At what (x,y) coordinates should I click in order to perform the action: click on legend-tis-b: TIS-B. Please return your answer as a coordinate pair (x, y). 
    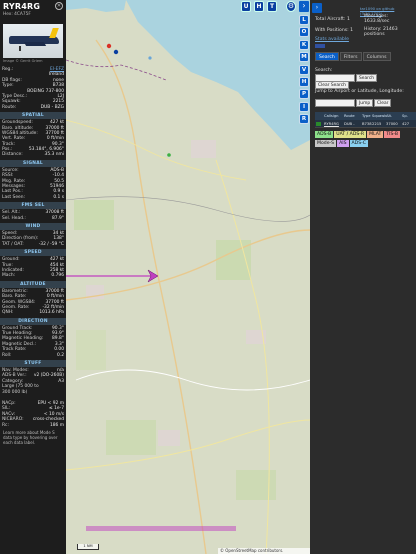
    Looking at the image, I should click on (392, 134).